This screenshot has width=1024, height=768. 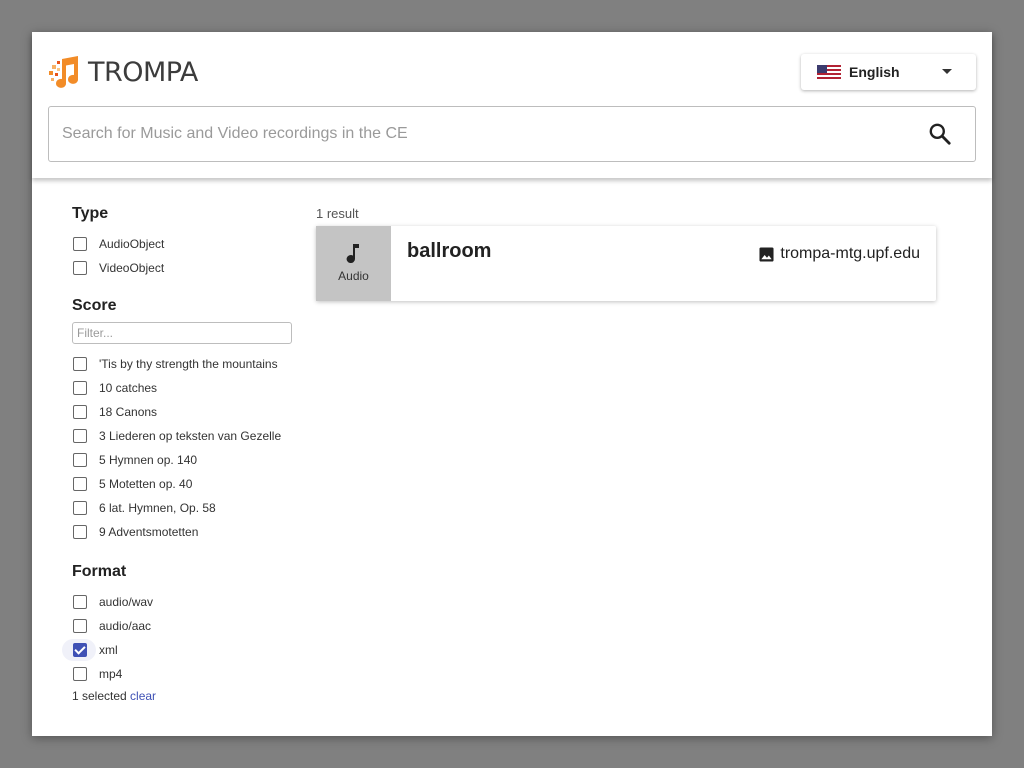 I want to click on option-label: 5 Motetten op. 40, so click(x=146, y=484).